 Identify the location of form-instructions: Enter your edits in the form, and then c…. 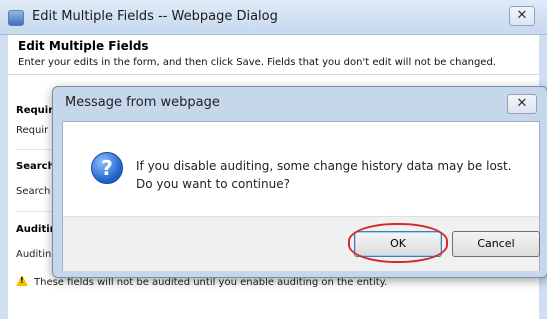
(257, 62).